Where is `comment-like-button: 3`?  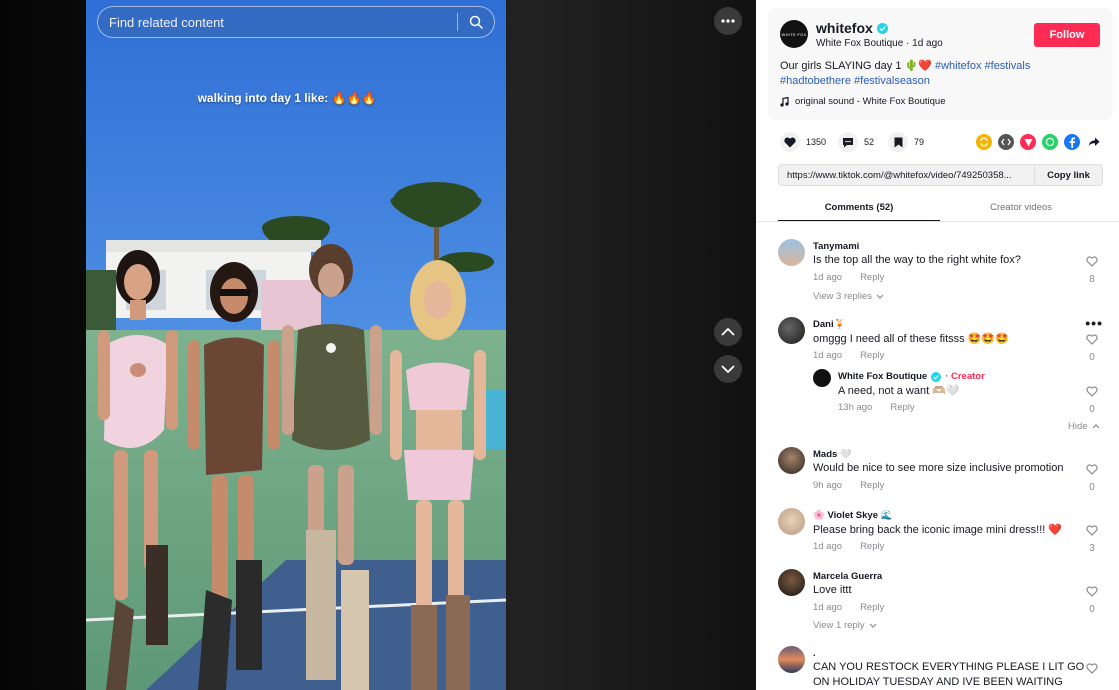
comment-like-button: 3 is located at coordinates (1092, 538).